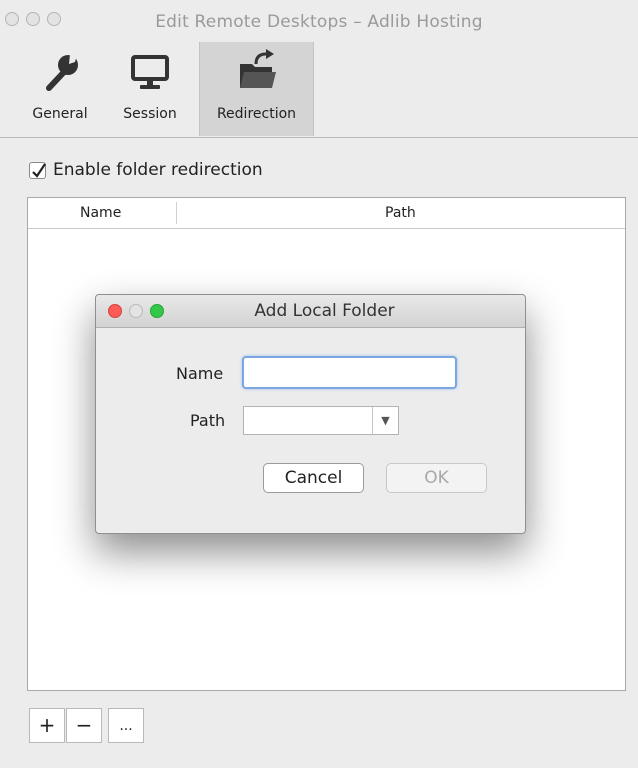  What do you see at coordinates (84, 725) in the screenshot?
I see `remove-folder-button: −` at bounding box center [84, 725].